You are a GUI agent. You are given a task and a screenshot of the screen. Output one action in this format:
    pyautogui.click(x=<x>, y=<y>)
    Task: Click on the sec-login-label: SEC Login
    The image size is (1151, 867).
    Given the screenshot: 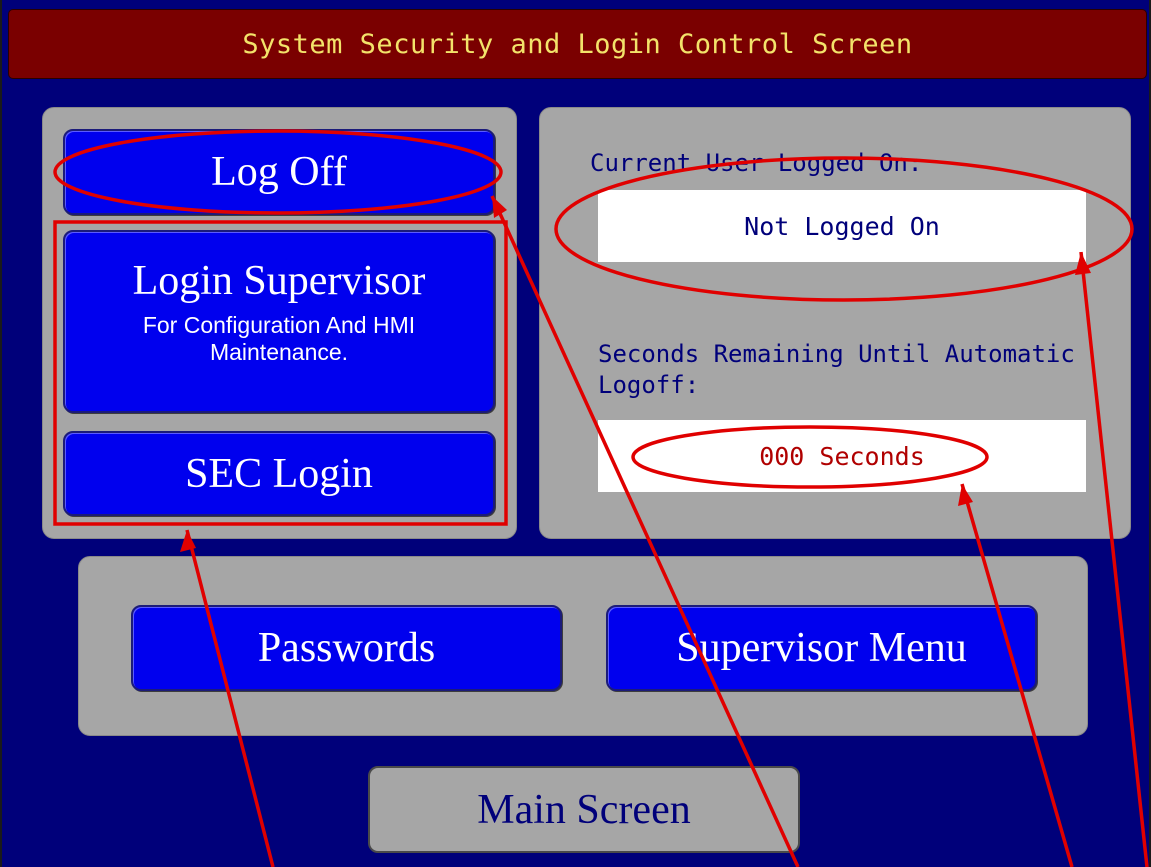 What is the action you would take?
    pyautogui.click(x=279, y=473)
    